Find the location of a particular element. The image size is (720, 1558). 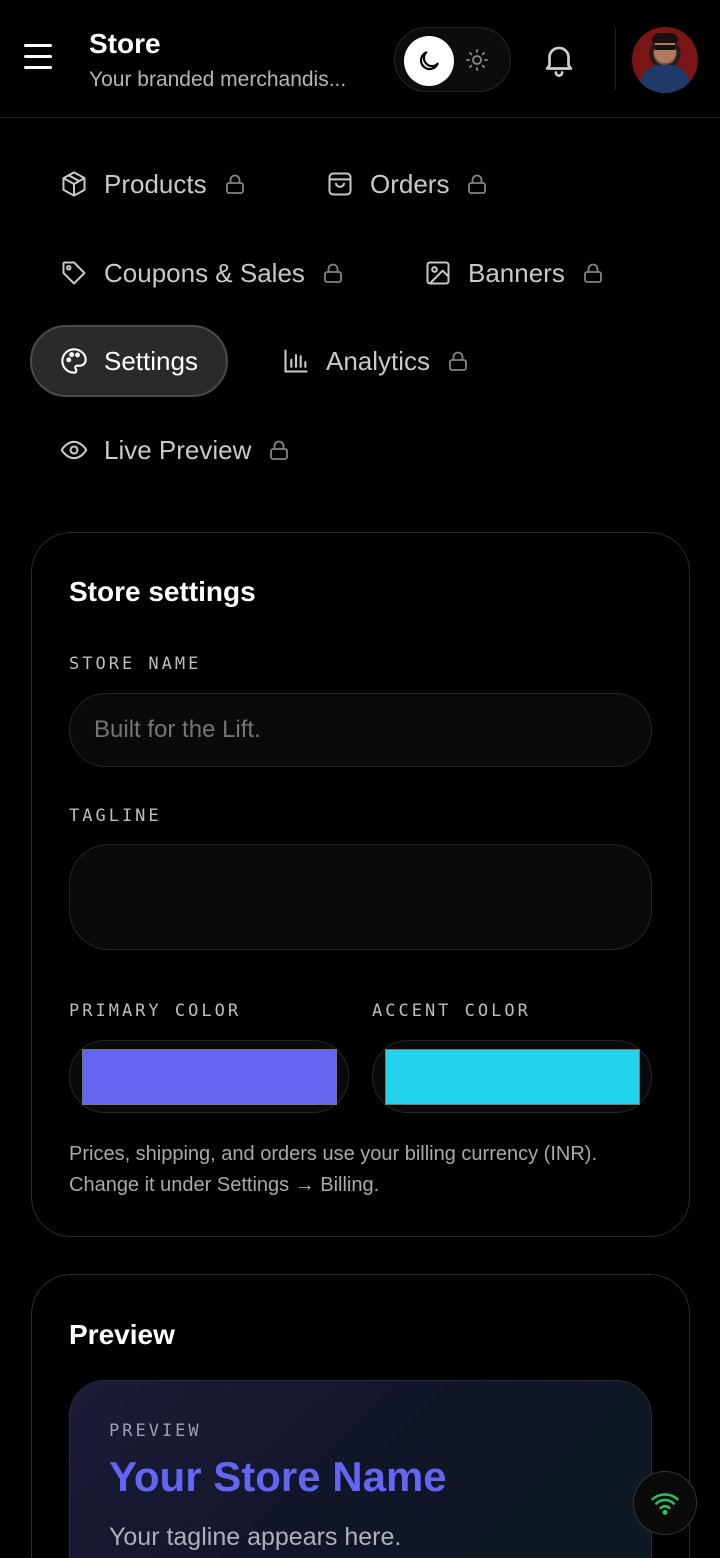

tagline-label: TAGLINE is located at coordinates (115, 816).